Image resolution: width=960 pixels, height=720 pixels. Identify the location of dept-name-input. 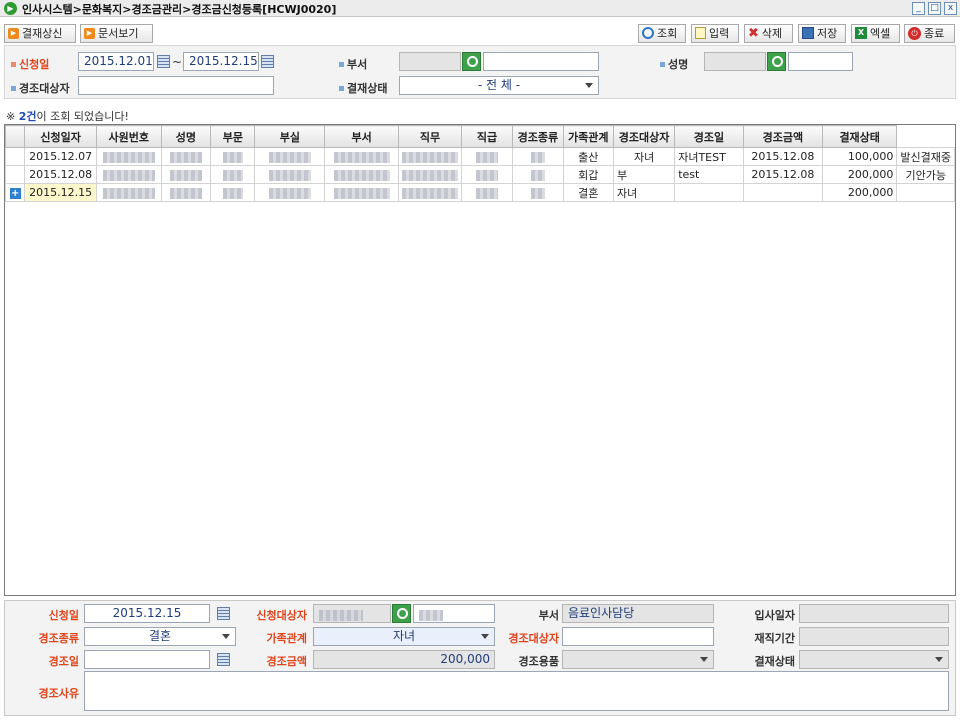
(541, 61).